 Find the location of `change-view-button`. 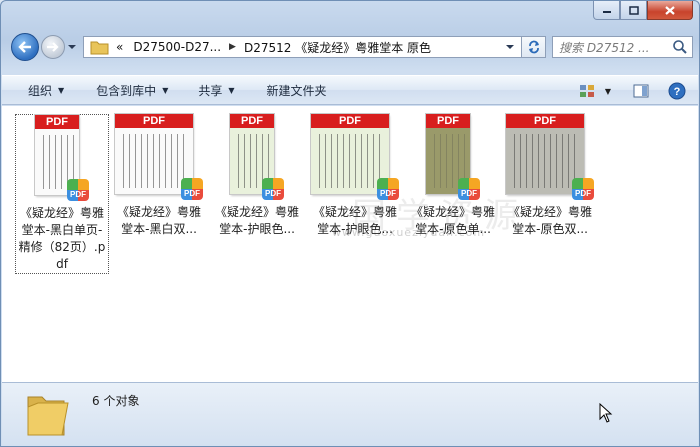

change-view-button is located at coordinates (587, 91).